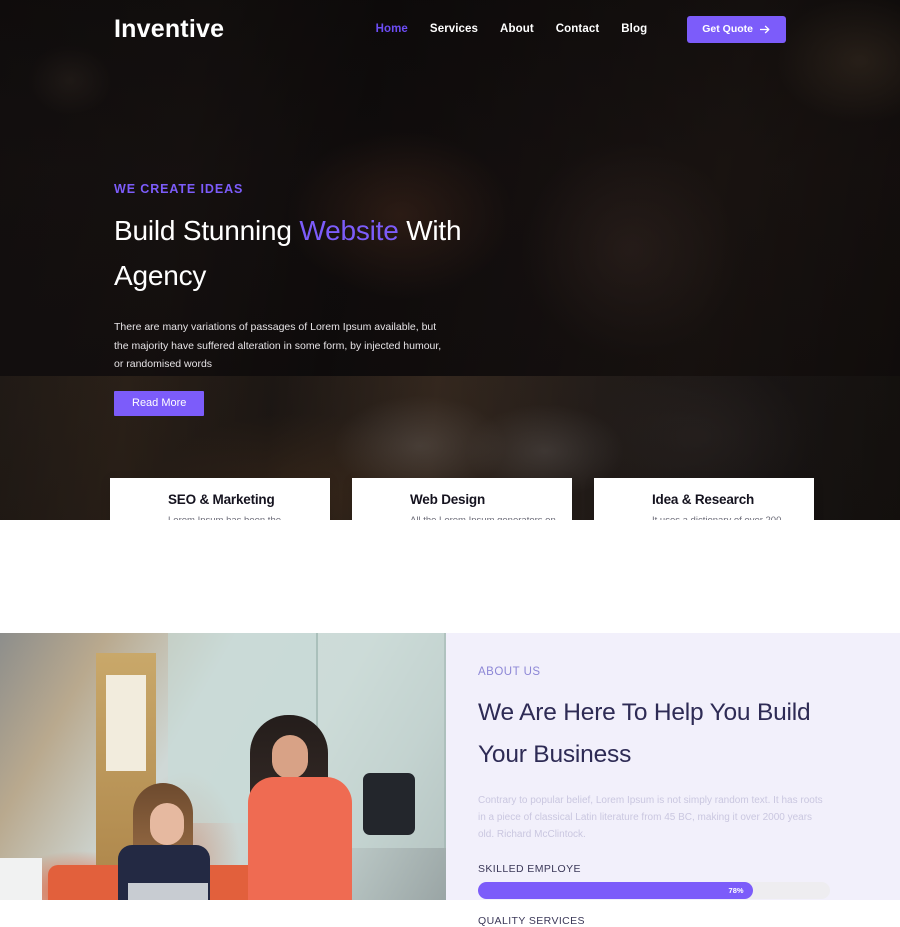 Image resolution: width=900 pixels, height=927 pixels. Describe the element at coordinates (169, 29) in the screenshot. I see `brand-logo: Inventive` at that location.